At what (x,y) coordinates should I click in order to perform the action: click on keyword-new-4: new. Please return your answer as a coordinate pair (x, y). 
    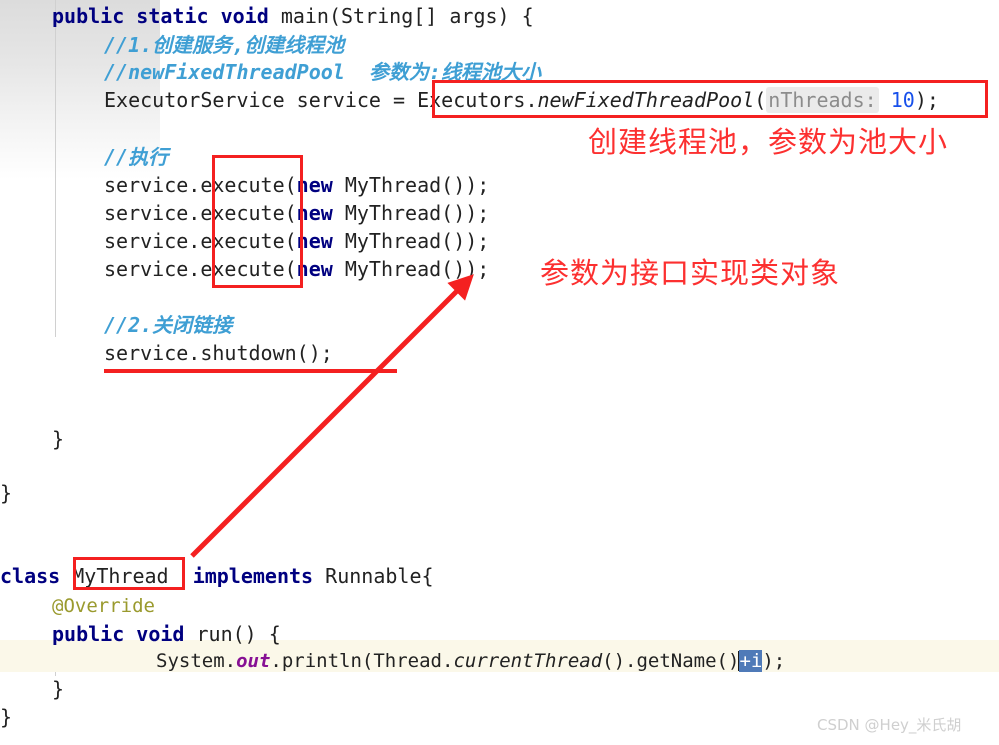
    Looking at the image, I should click on (314, 269).